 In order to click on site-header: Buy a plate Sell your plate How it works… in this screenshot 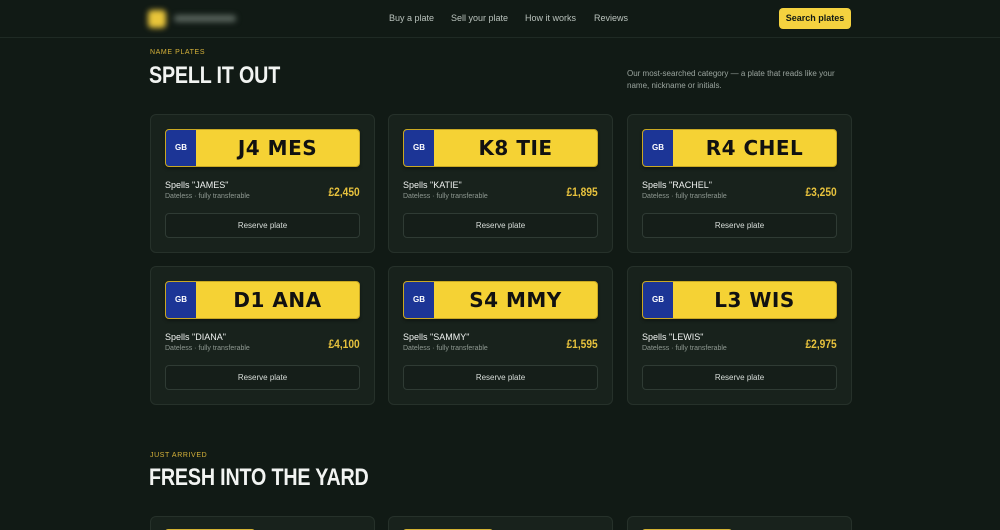, I will do `click(500, 19)`.